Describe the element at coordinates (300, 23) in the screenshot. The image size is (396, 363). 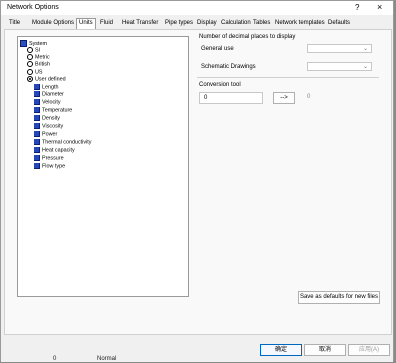
I see `tab-network-templates: Network templates` at that location.